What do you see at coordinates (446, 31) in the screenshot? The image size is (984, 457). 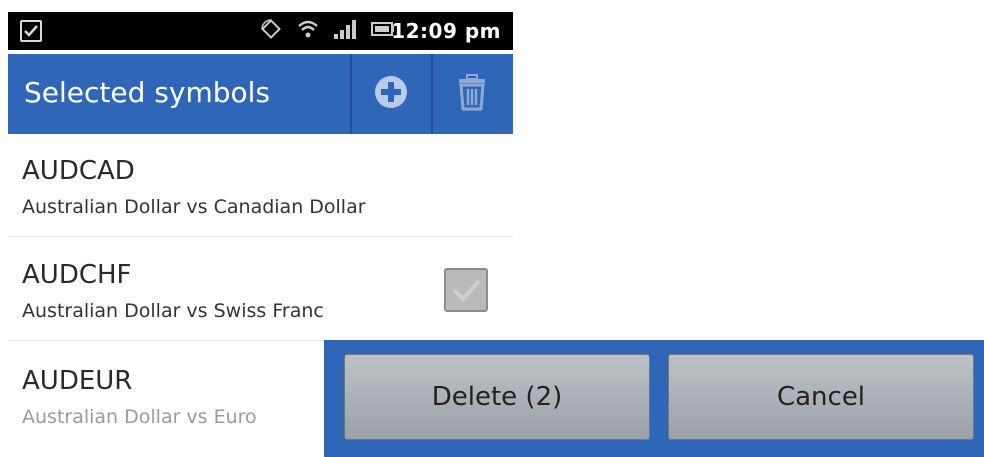 I see `status-time: 12:09 pm` at bounding box center [446, 31].